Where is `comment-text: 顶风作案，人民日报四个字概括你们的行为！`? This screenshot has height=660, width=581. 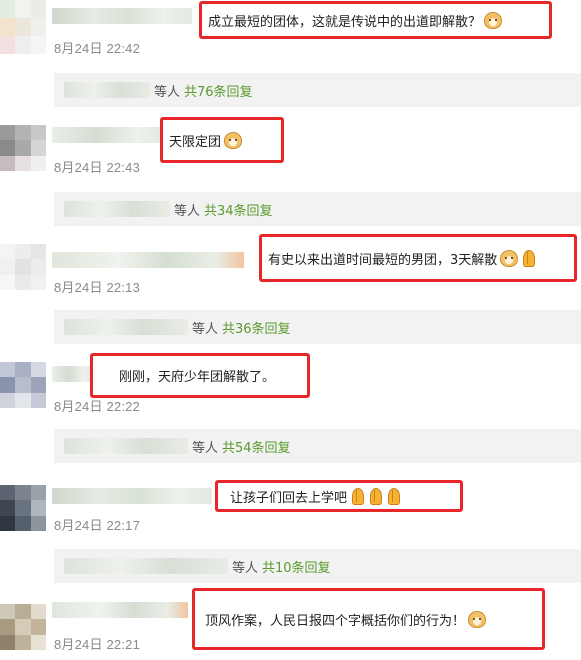
comment-text: 顶风作案，人民日报四个字概括你们的行为！ is located at coordinates (335, 621).